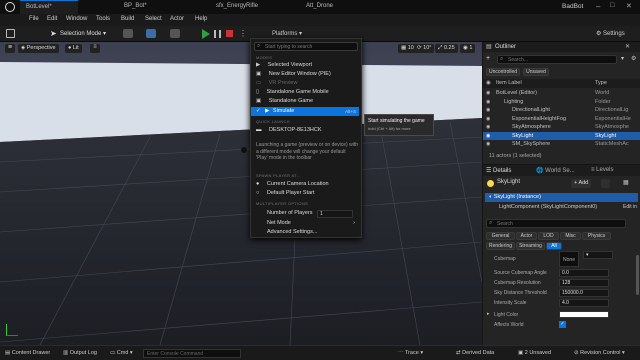 This screenshot has height=360, width=640. What do you see at coordinates (475, 353) in the screenshot?
I see `derived-data-button: ⇄ Derived Data` at bounding box center [475, 353].